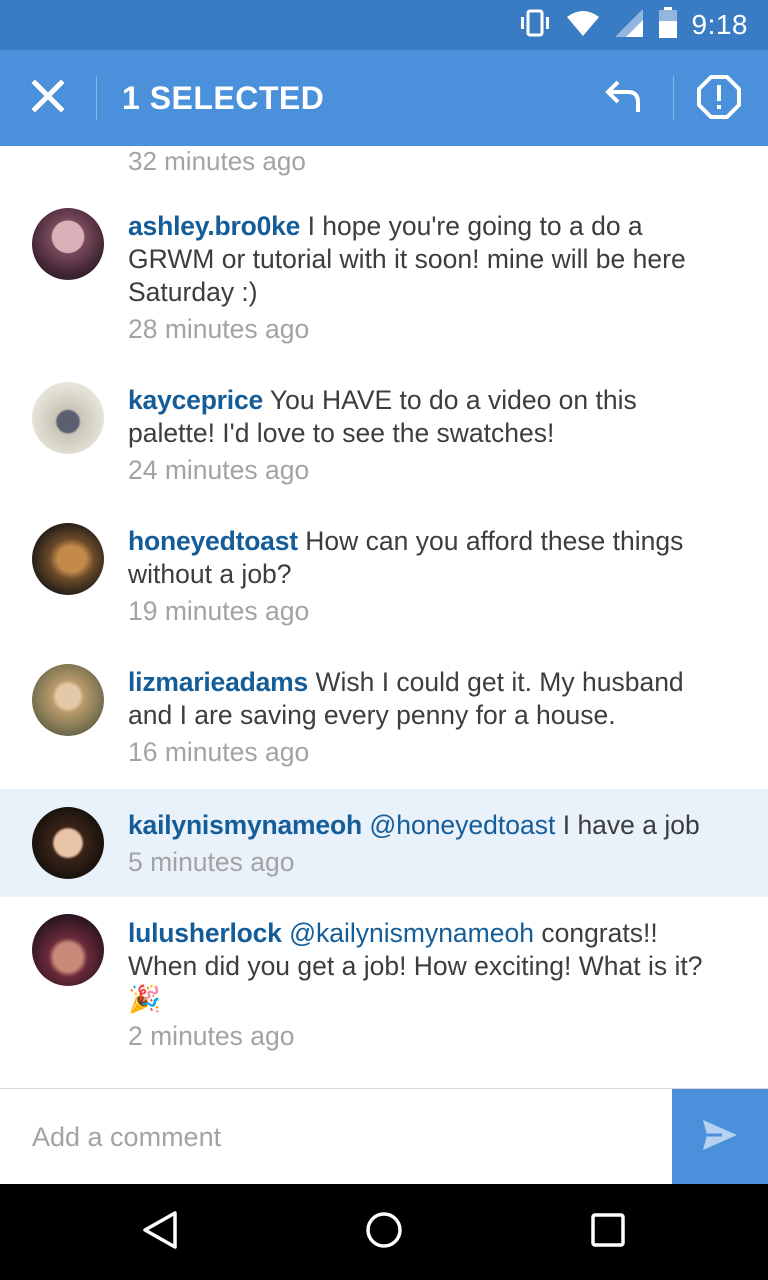 This screenshot has height=1280, width=768. I want to click on comment-username: honeyedtoast, so click(213, 541).